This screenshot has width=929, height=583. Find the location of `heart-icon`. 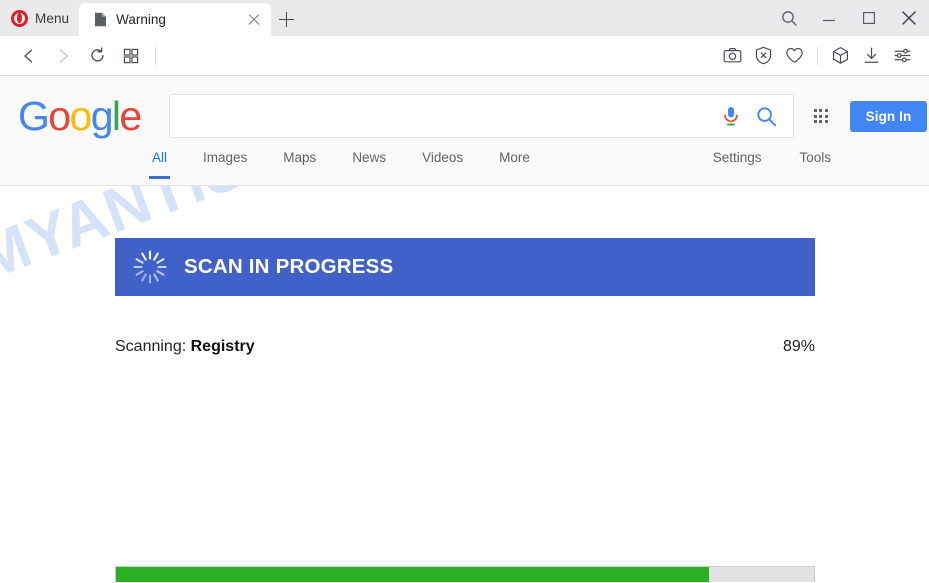

heart-icon is located at coordinates (794, 56).